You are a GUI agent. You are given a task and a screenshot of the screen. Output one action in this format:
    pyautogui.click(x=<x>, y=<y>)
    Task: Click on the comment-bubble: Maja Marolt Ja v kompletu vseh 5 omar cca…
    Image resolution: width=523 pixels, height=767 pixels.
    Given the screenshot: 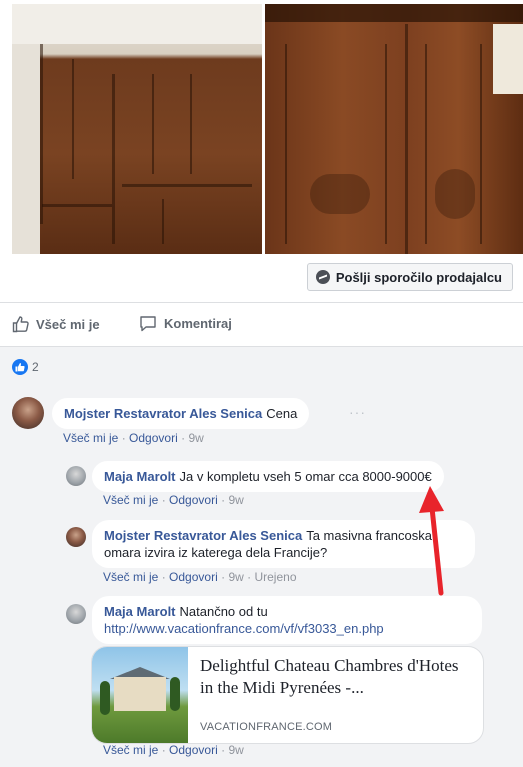 What is the action you would take?
    pyautogui.click(x=268, y=476)
    